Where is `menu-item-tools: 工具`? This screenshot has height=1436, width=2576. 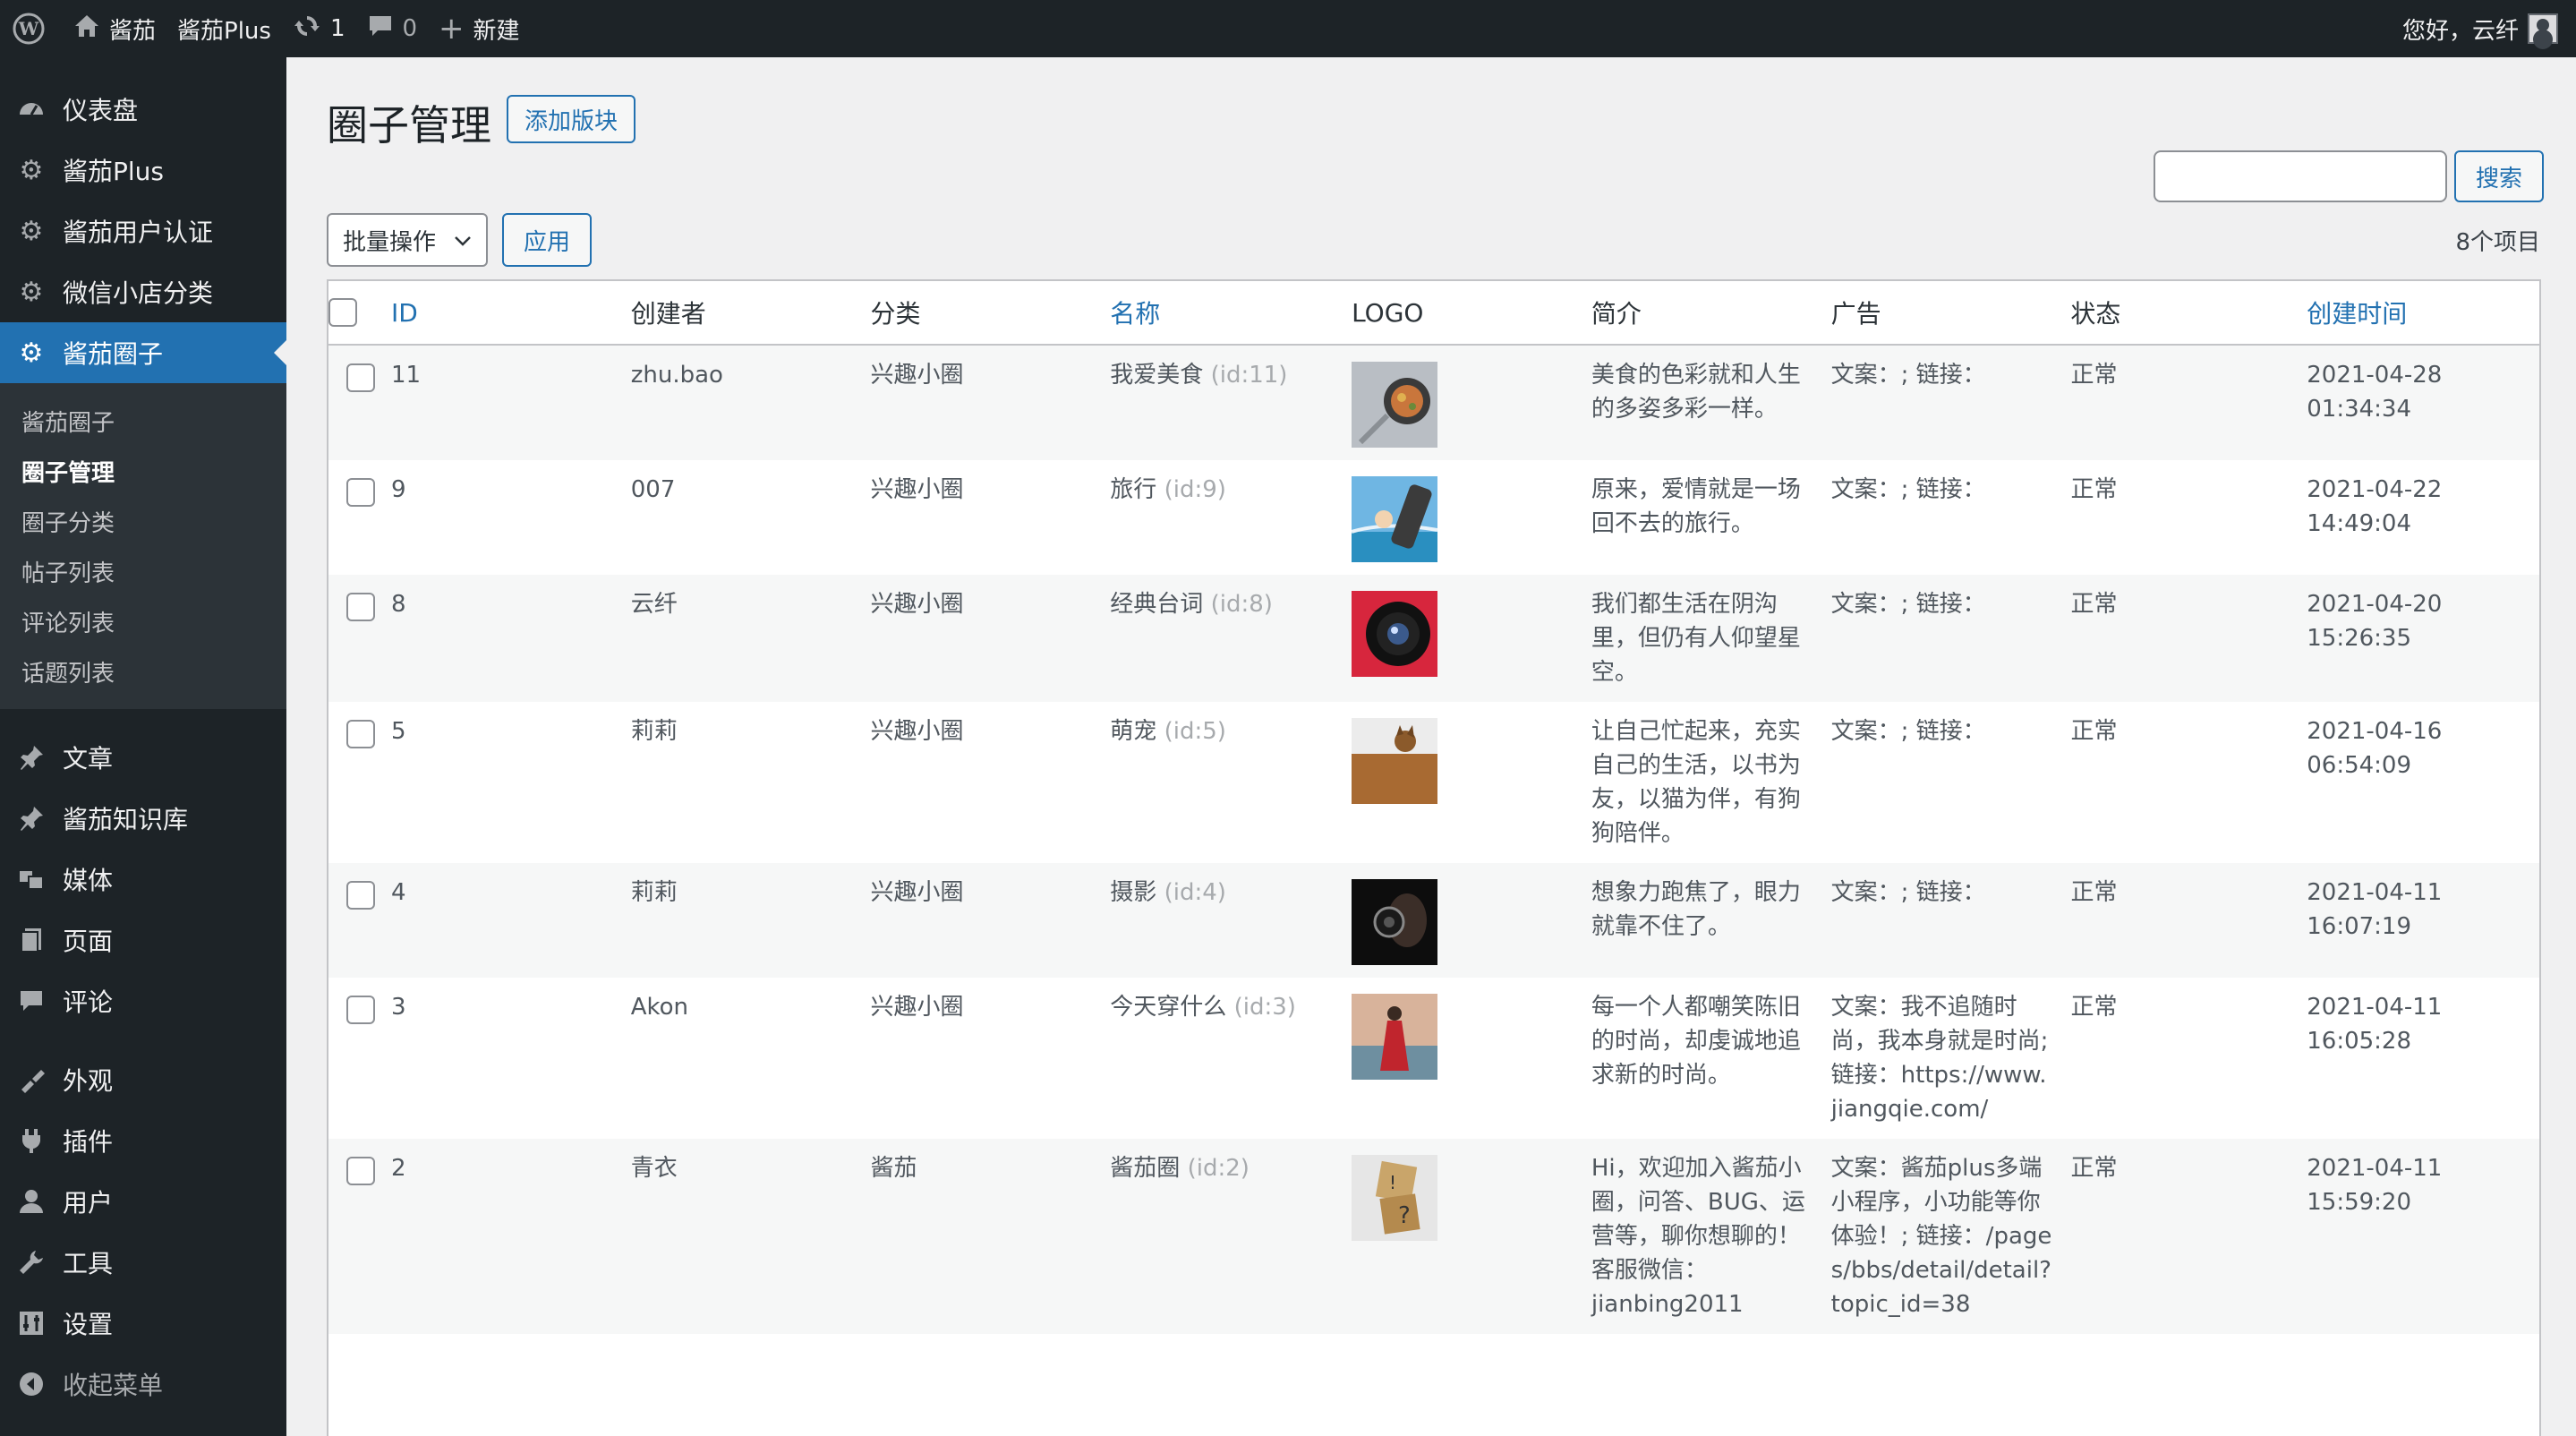
menu-item-tools: 工具 is located at coordinates (143, 1262).